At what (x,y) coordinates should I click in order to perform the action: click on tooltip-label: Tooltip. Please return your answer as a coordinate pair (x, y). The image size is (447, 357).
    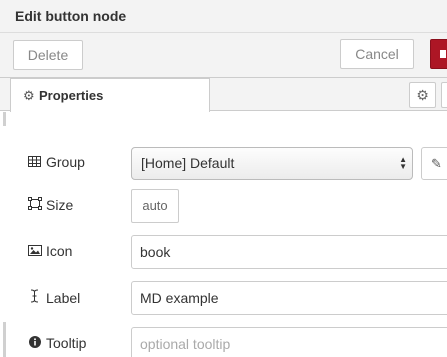
    Looking at the image, I should click on (56, 343).